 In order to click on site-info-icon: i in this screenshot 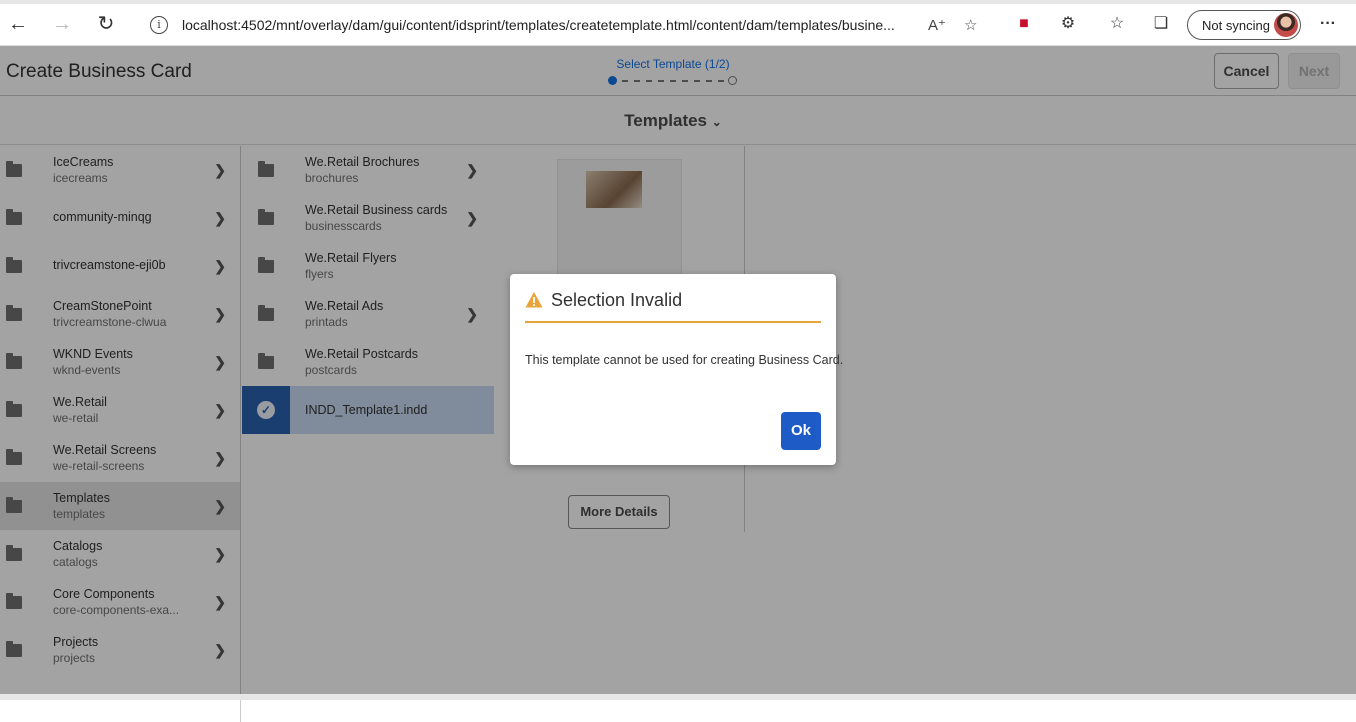, I will do `click(159, 25)`.